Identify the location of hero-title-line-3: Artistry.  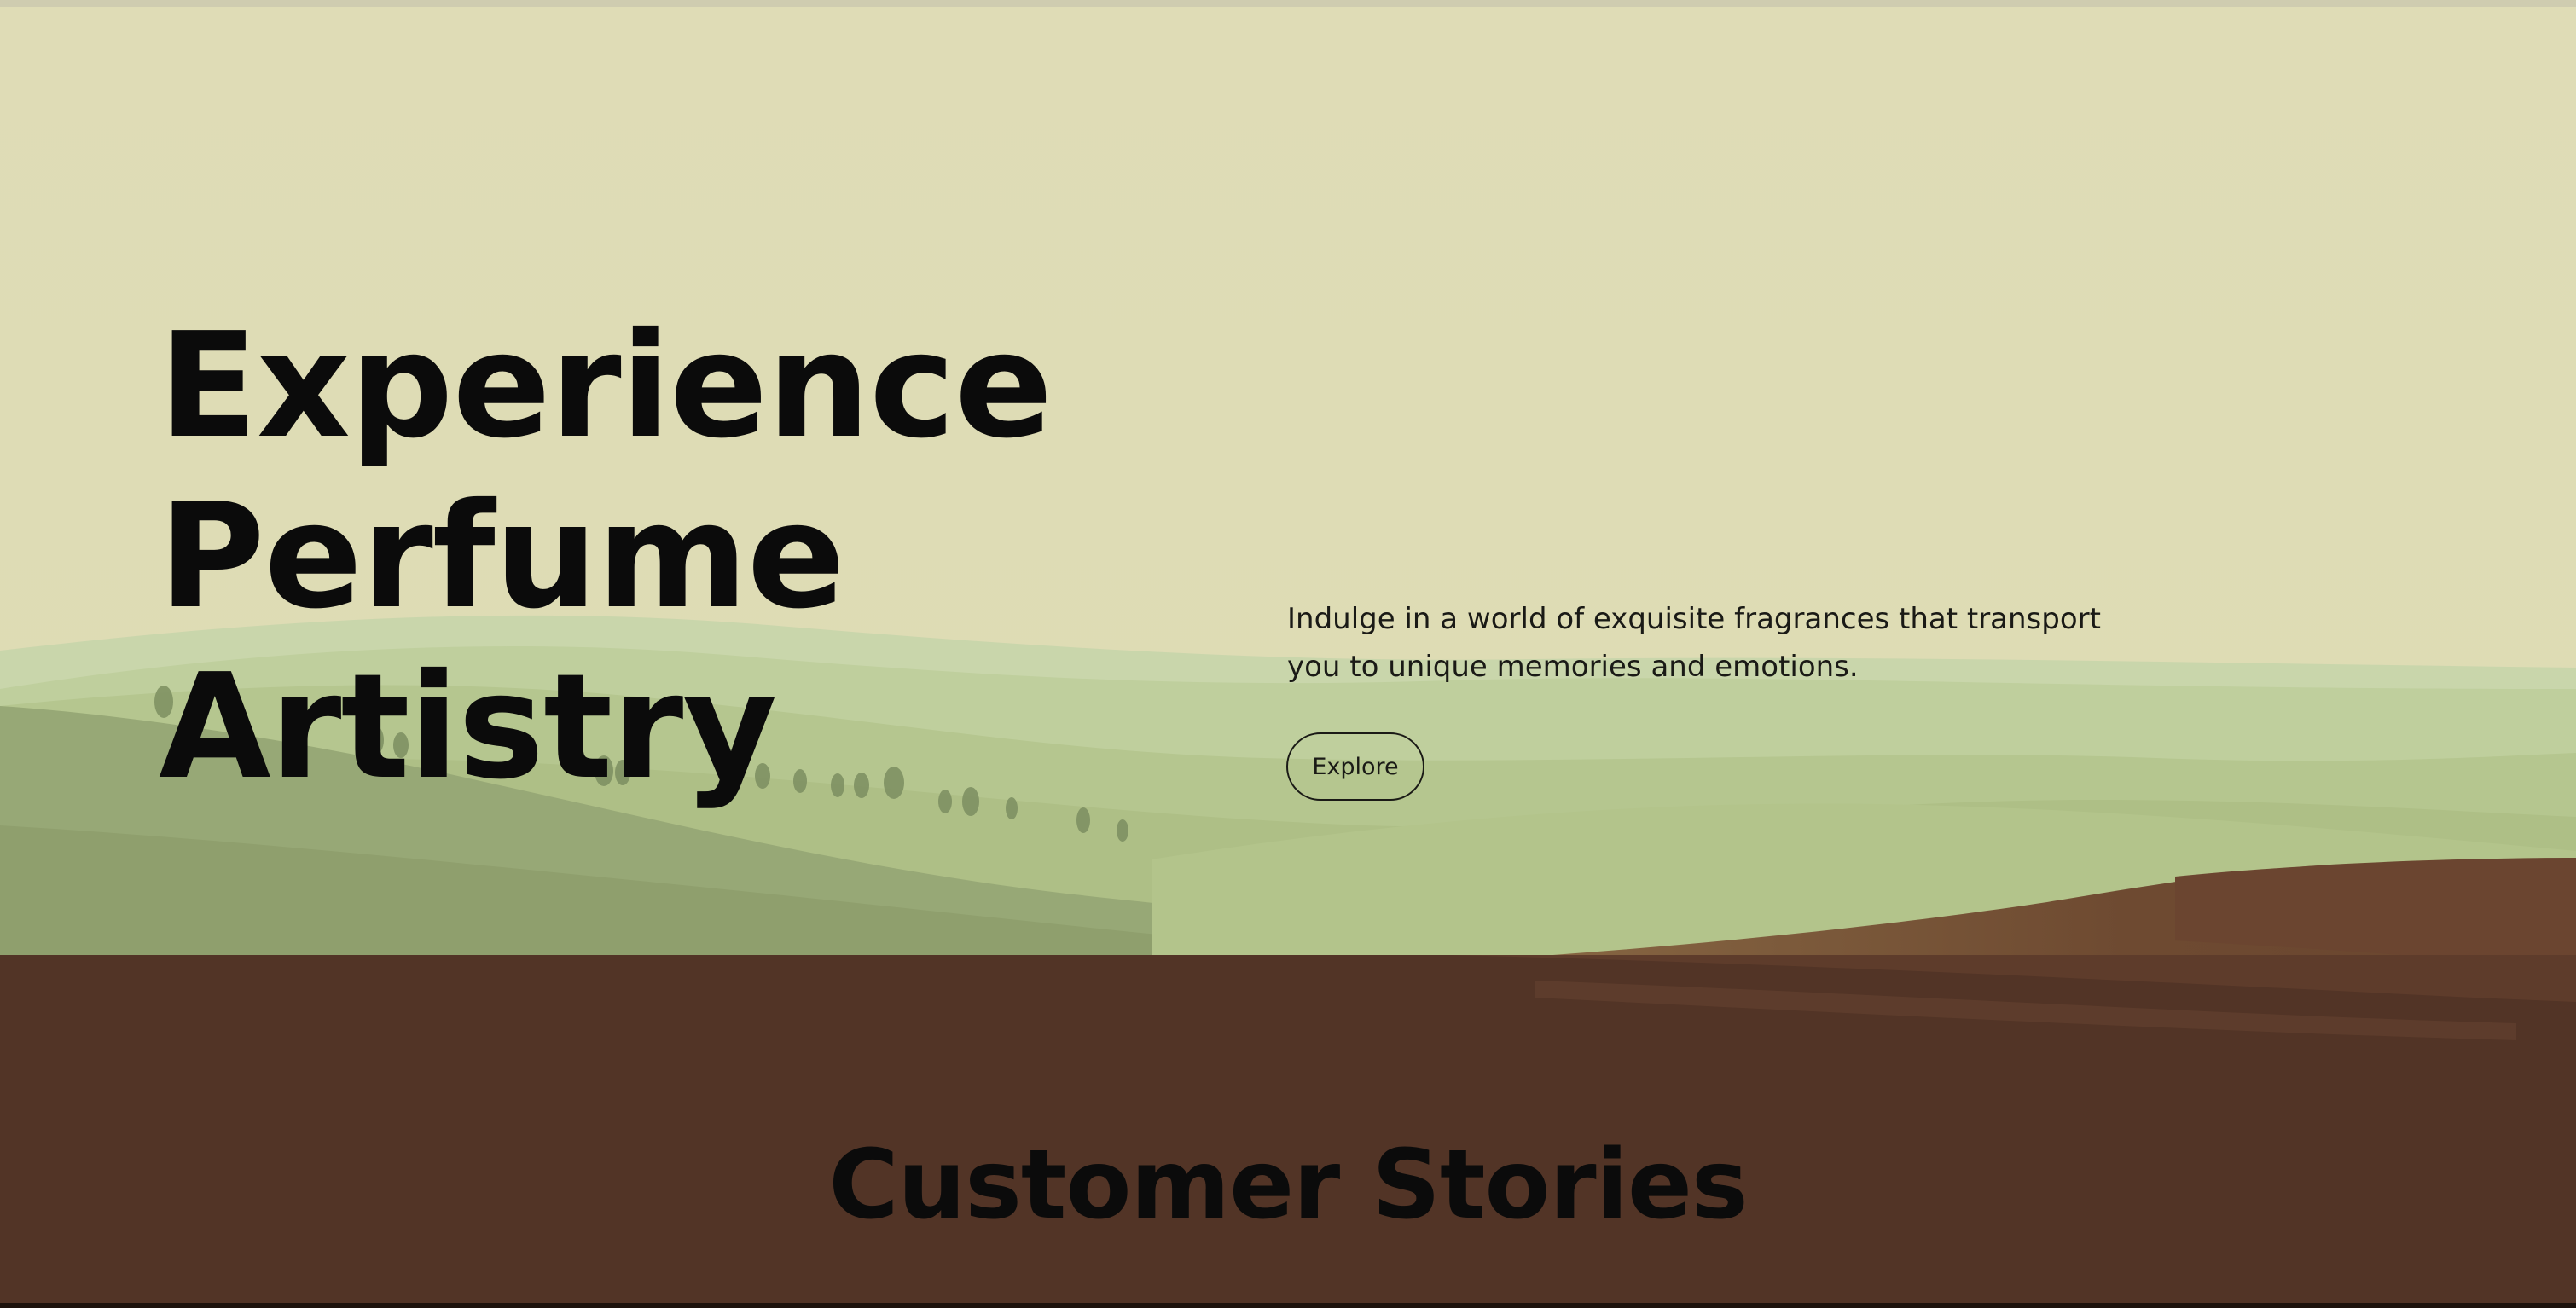
(468, 727).